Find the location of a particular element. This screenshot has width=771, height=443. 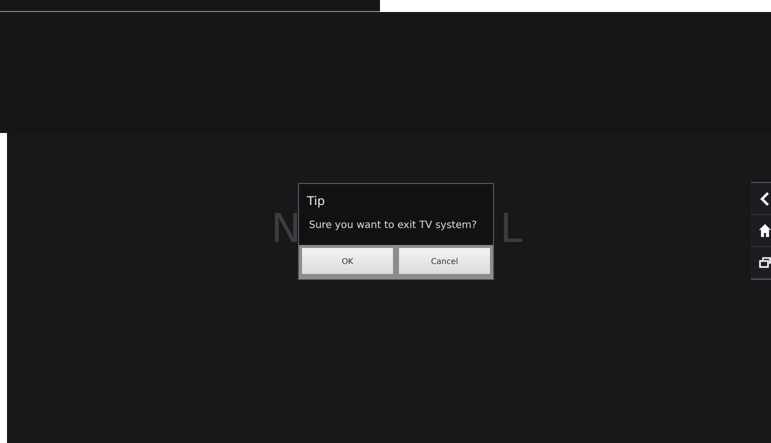

cancel-button: Cancel is located at coordinates (444, 261).